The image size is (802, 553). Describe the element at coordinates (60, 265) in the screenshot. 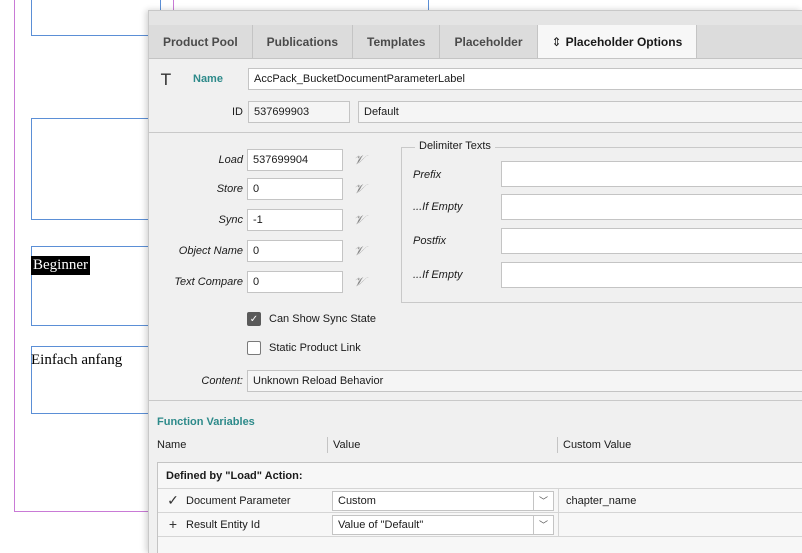

I see `selected-text: Beginner` at that location.